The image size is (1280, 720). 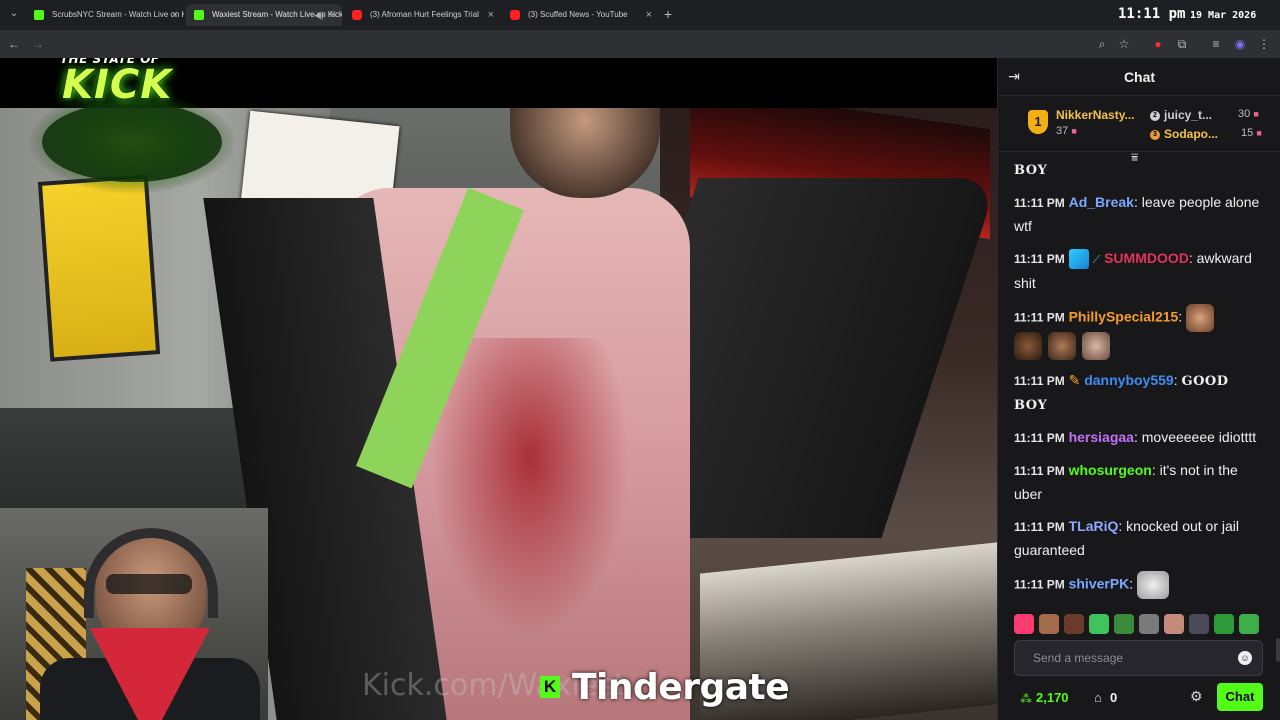 What do you see at coordinates (14, 44) in the screenshot?
I see `back-arrow-icon: ←` at bounding box center [14, 44].